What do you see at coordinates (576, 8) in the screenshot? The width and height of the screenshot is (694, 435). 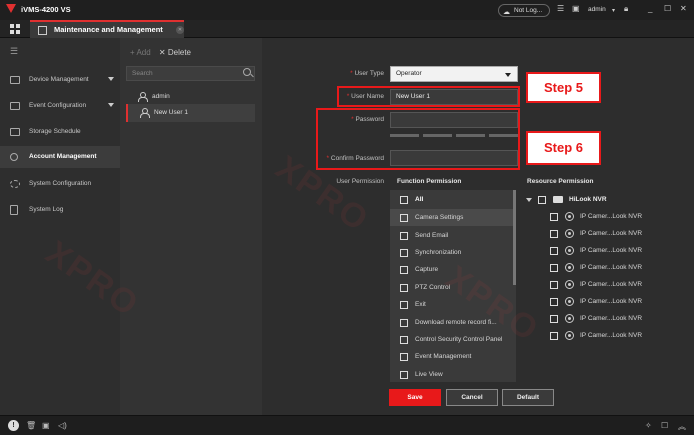 I see `picture-icon: ▣` at bounding box center [576, 8].